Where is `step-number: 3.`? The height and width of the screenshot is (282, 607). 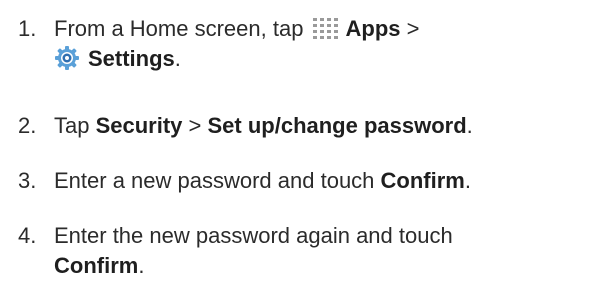 step-number: 3. is located at coordinates (27, 180).